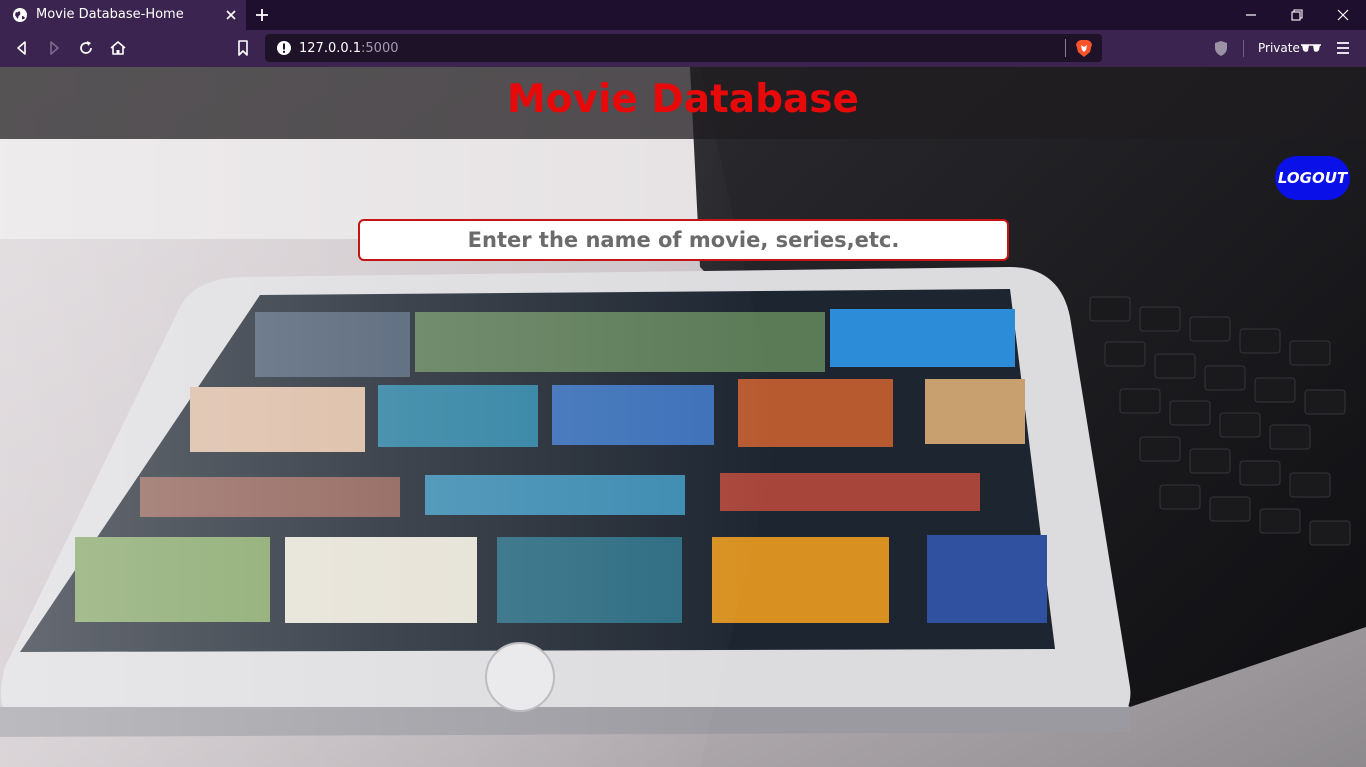  What do you see at coordinates (284, 48) in the screenshot?
I see `info-icon` at bounding box center [284, 48].